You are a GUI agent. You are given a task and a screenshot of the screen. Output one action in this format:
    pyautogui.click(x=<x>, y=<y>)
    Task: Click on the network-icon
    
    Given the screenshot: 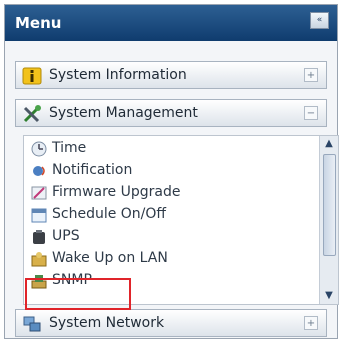 What is the action you would take?
    pyautogui.click(x=32, y=324)
    